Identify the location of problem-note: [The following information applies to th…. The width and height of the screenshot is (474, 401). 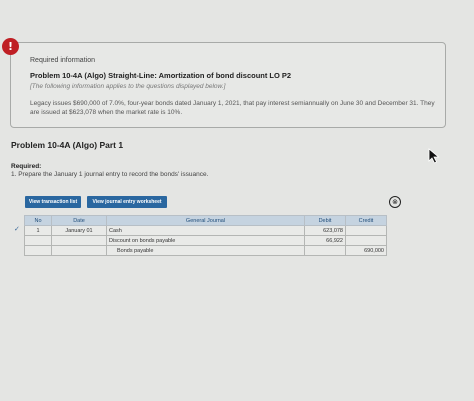
(128, 86).